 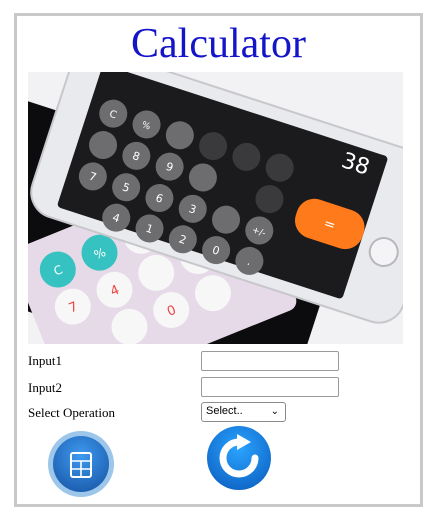 What do you see at coordinates (243, 412) in the screenshot?
I see `operation-select: Select.. ⌄` at bounding box center [243, 412].